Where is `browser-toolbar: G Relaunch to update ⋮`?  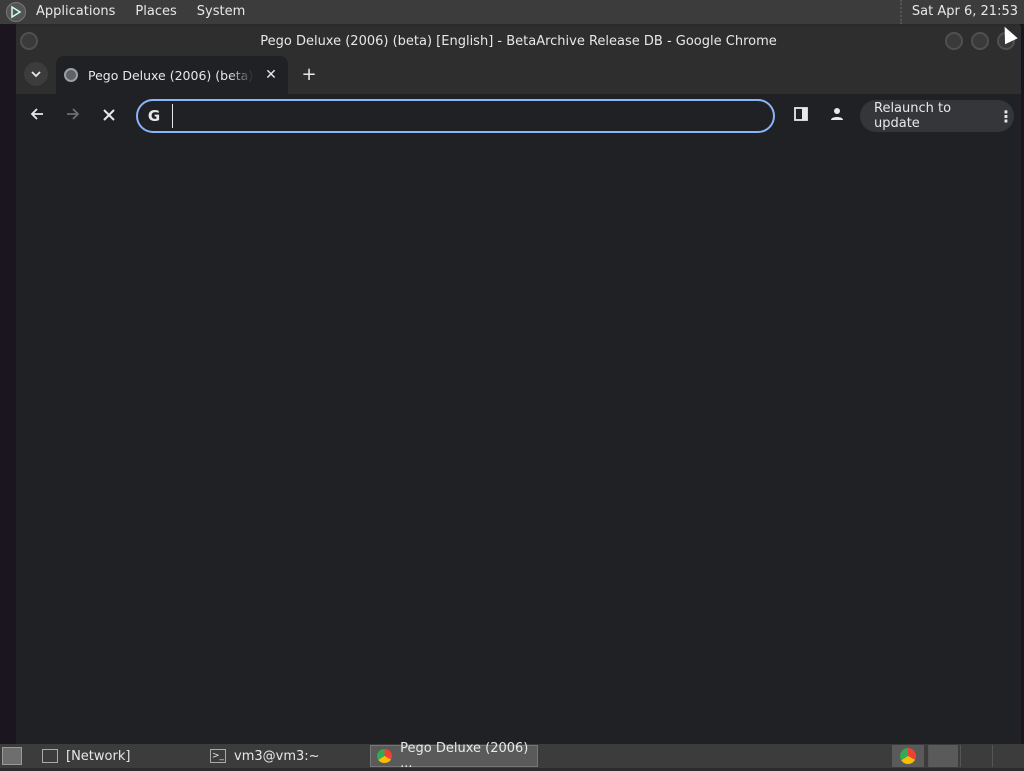
browser-toolbar: G Relaunch to update ⋮ is located at coordinates (518, 117).